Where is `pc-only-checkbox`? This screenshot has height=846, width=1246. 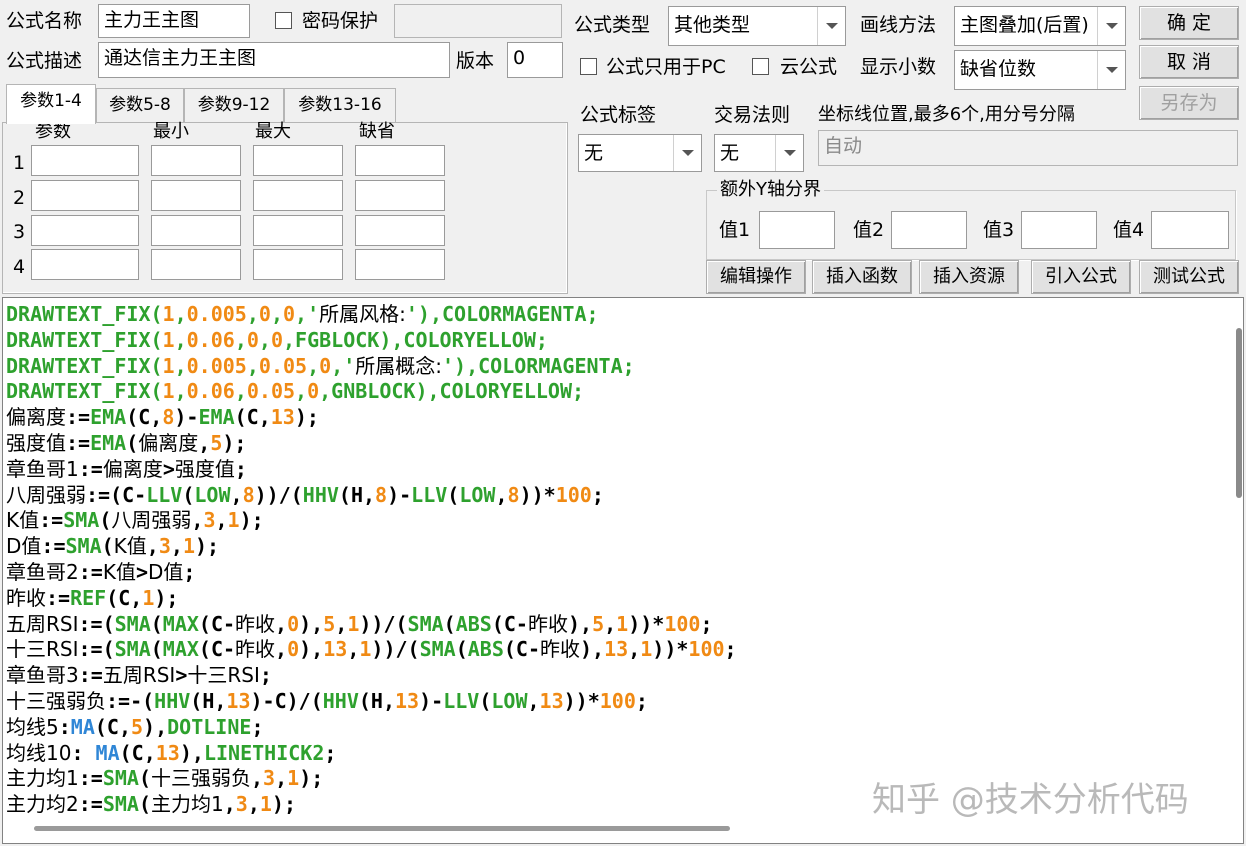
pc-only-checkbox is located at coordinates (588, 66).